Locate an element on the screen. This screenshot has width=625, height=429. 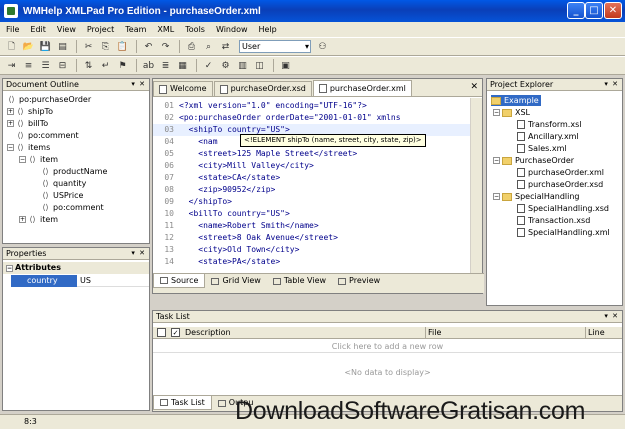
project-node: Transaction.xsd is located at coordinates (553, 220).